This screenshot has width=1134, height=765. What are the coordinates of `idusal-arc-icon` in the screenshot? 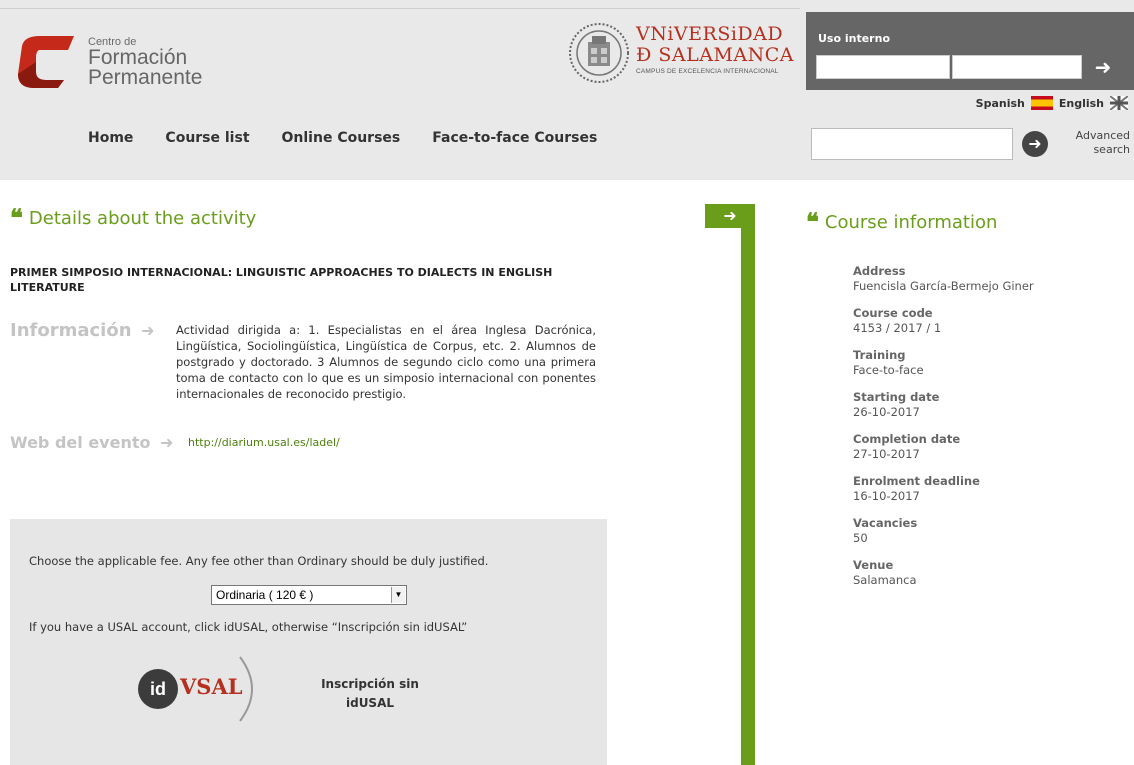 It's located at (246, 689).